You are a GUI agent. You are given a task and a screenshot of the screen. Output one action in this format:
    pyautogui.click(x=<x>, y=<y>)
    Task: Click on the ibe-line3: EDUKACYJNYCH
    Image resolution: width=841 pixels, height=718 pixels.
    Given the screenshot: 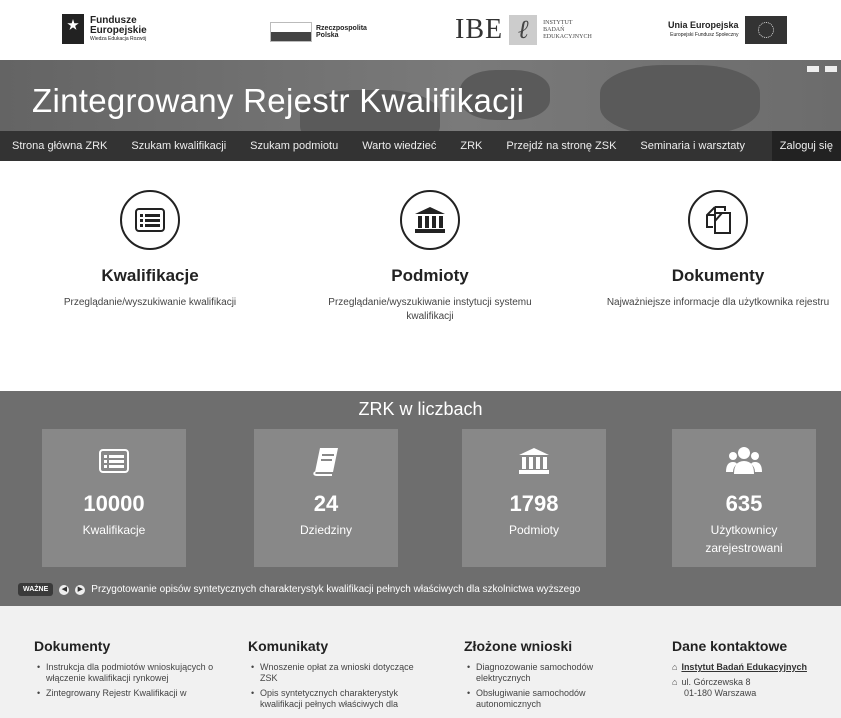 What is the action you would take?
    pyautogui.click(x=567, y=36)
    